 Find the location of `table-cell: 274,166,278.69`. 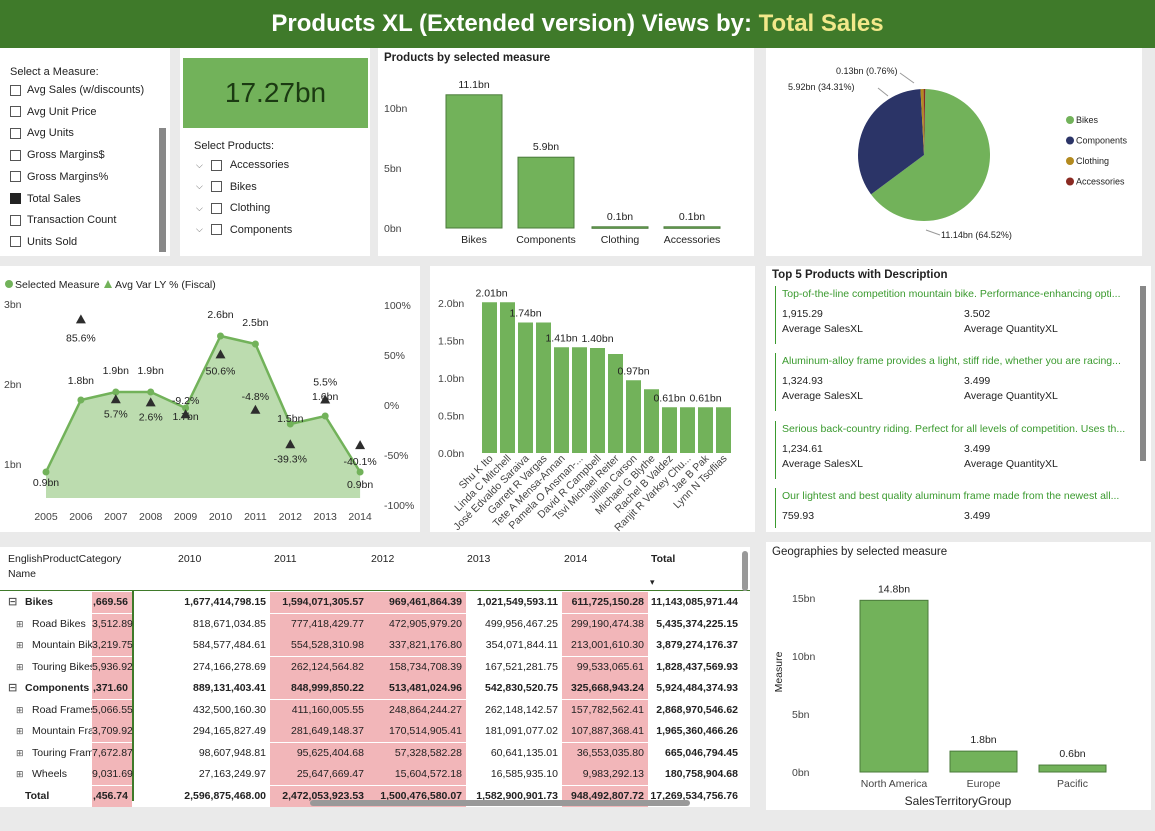

table-cell: 274,166,278.69 is located at coordinates (229, 666).